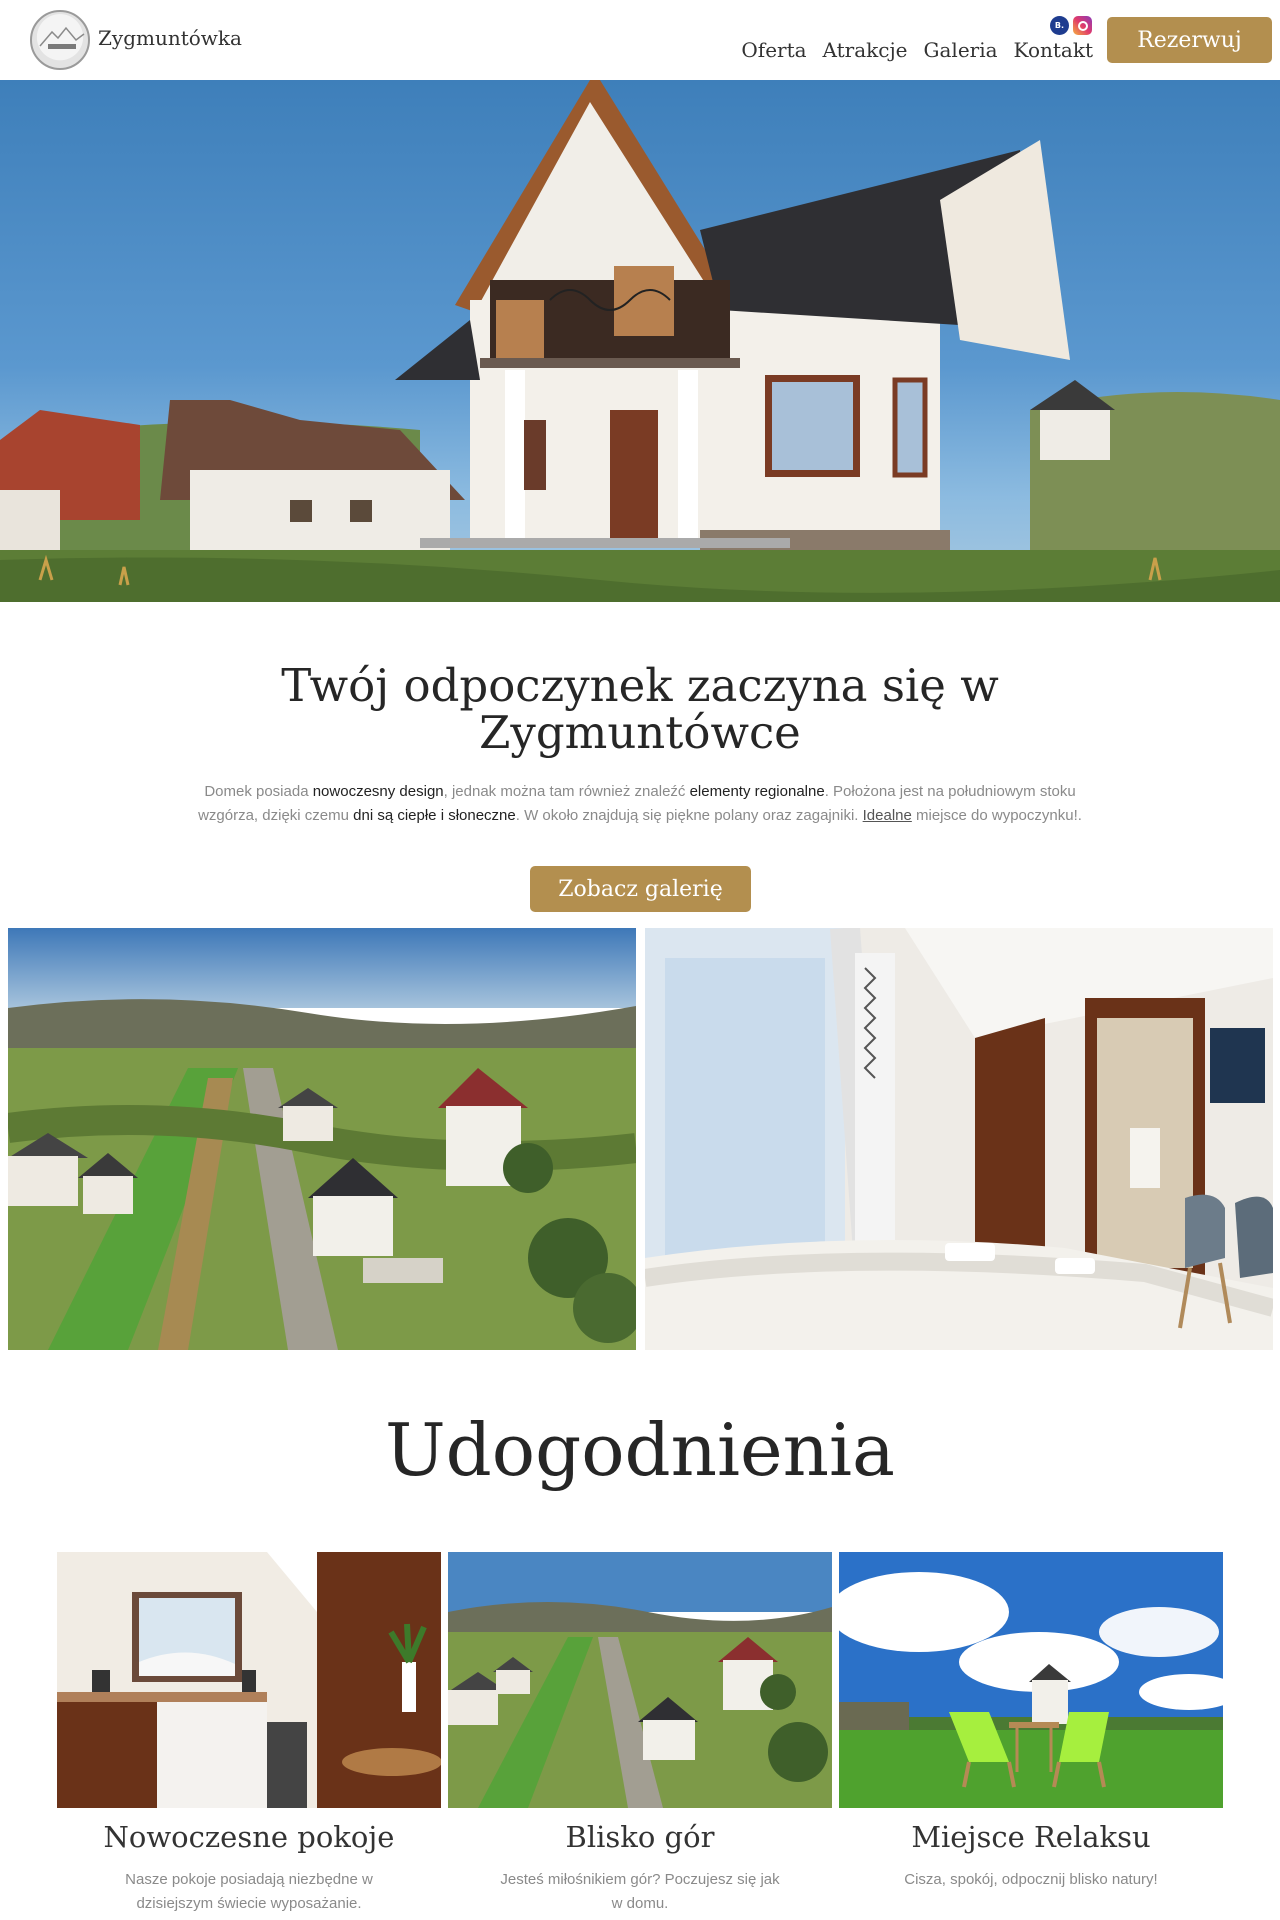 Image resolution: width=1280 pixels, height=1920 pixels. What do you see at coordinates (378, 791) in the screenshot?
I see `intro-text-highlight: nowoczesny design` at bounding box center [378, 791].